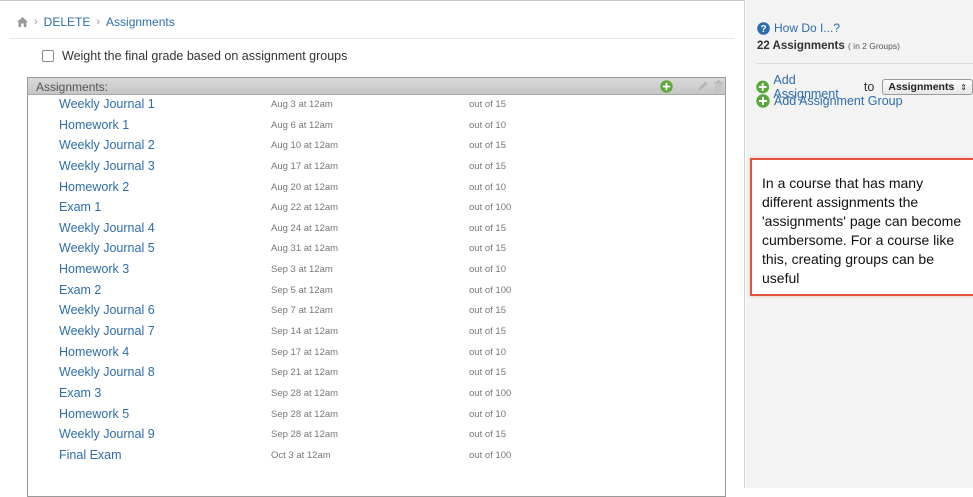 This screenshot has height=497, width=973. What do you see at coordinates (140, 22) in the screenshot?
I see `breadcrumb-assignments-link: Assignments` at bounding box center [140, 22].